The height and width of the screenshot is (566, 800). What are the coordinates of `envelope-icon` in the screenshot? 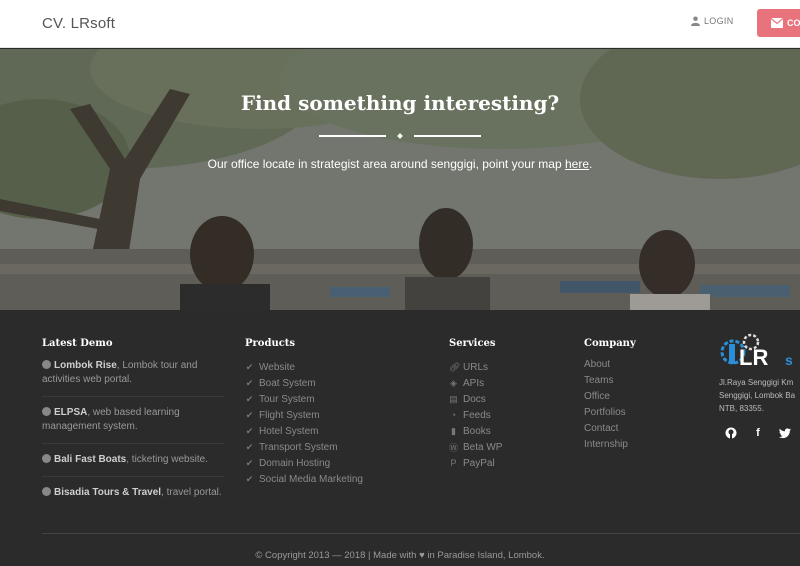 It's located at (777, 23).